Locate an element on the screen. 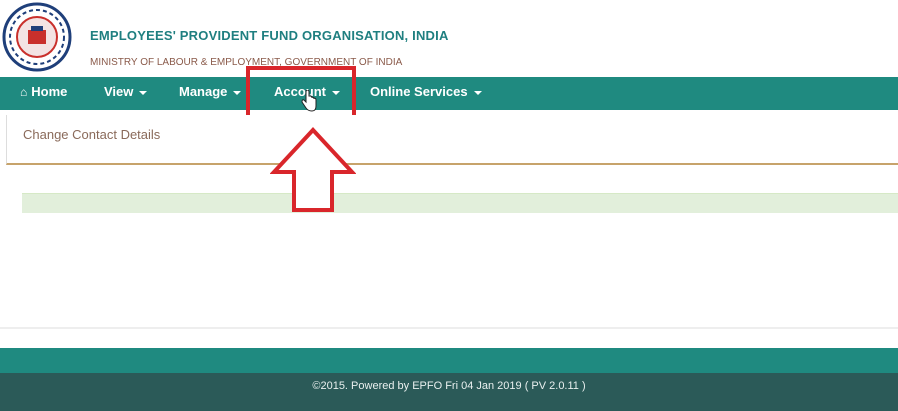  epfo-logo-icon is located at coordinates (37, 37).